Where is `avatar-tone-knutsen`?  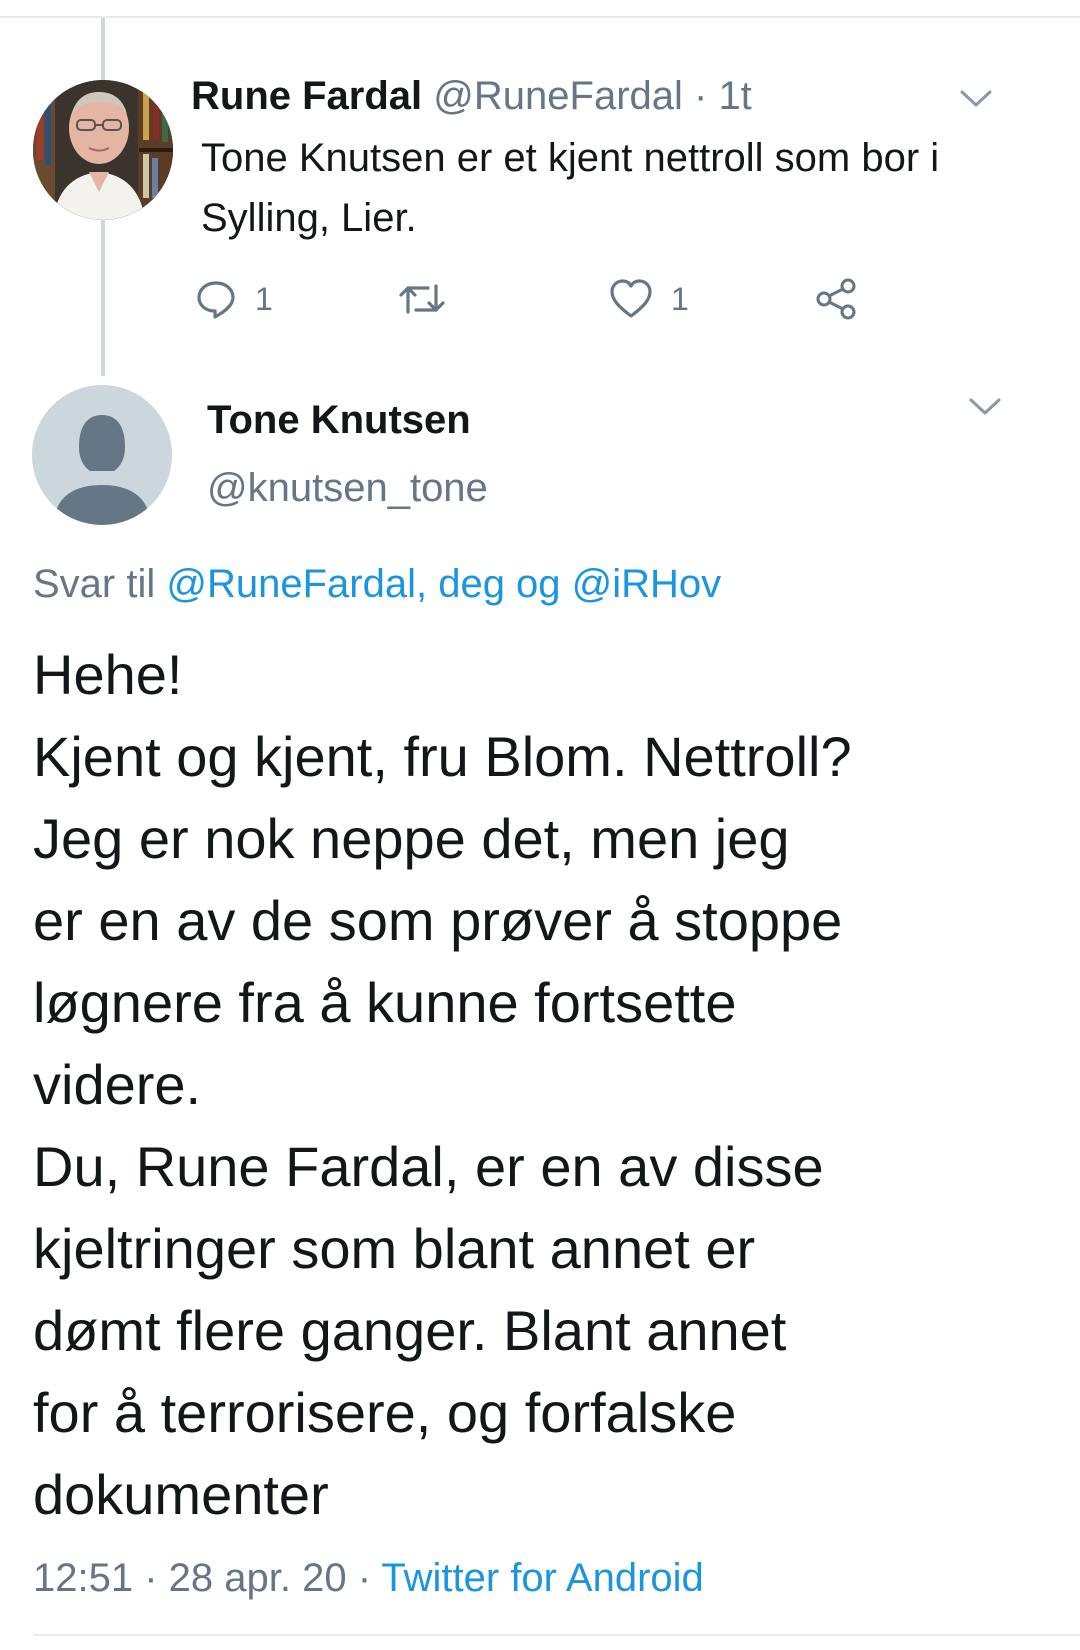 avatar-tone-knutsen is located at coordinates (102, 455).